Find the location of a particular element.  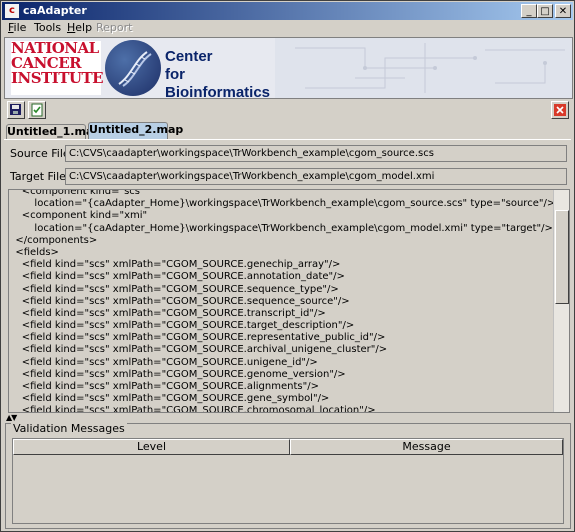

window-title: caAdapter is located at coordinates (55, 10).